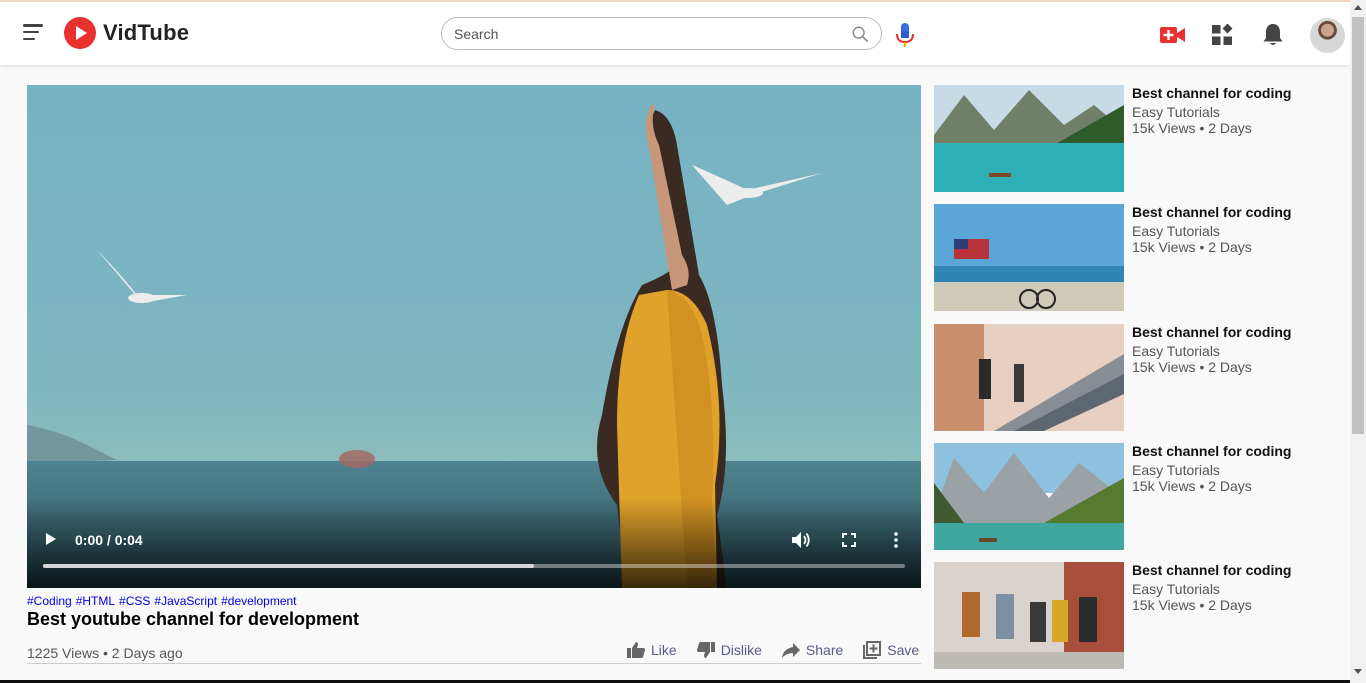 Image resolution: width=1366 pixels, height=683 pixels. I want to click on upload-video-icon, so click(1172, 35).